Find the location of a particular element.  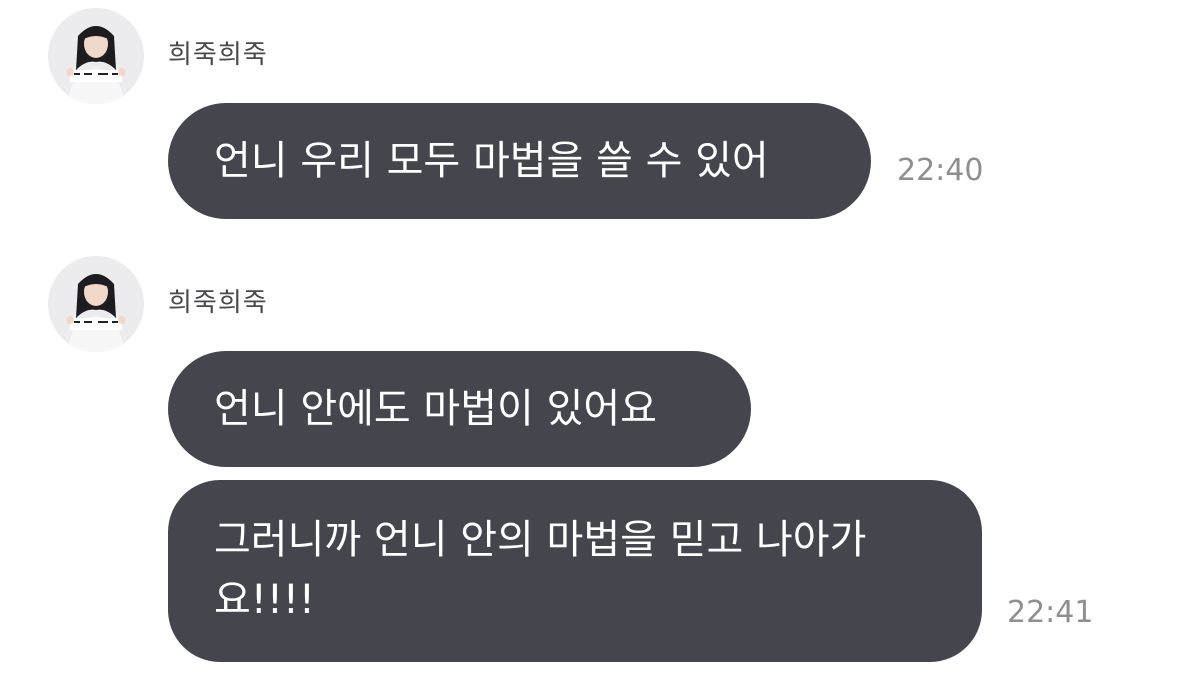

message-timestamp: 22:40 is located at coordinates (940, 170).